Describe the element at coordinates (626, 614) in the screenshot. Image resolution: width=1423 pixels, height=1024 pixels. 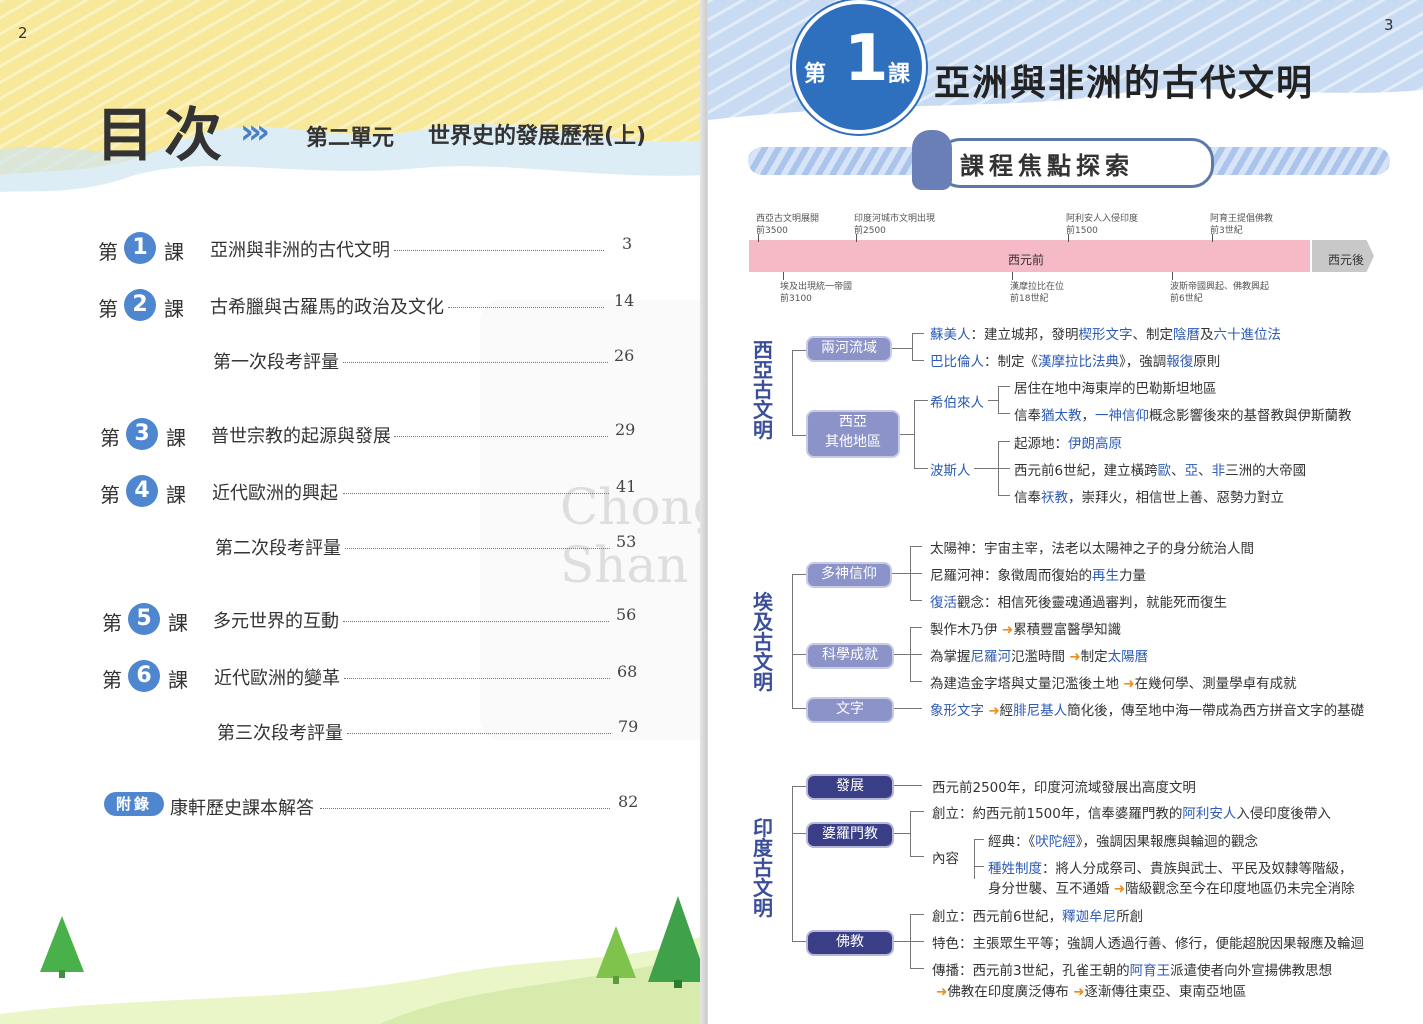
I see `toc-page-number: 56` at that location.